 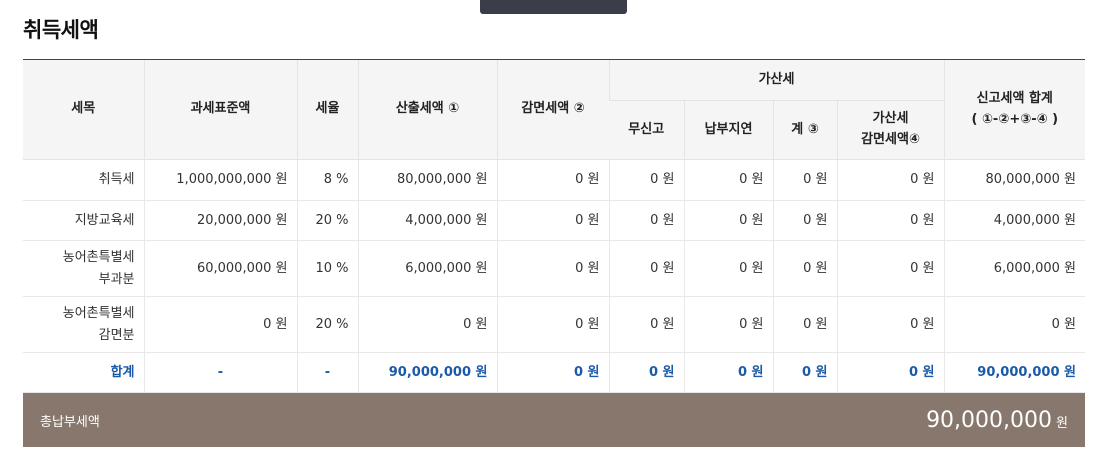 I want to click on sum-label: 합계, so click(x=83, y=372).